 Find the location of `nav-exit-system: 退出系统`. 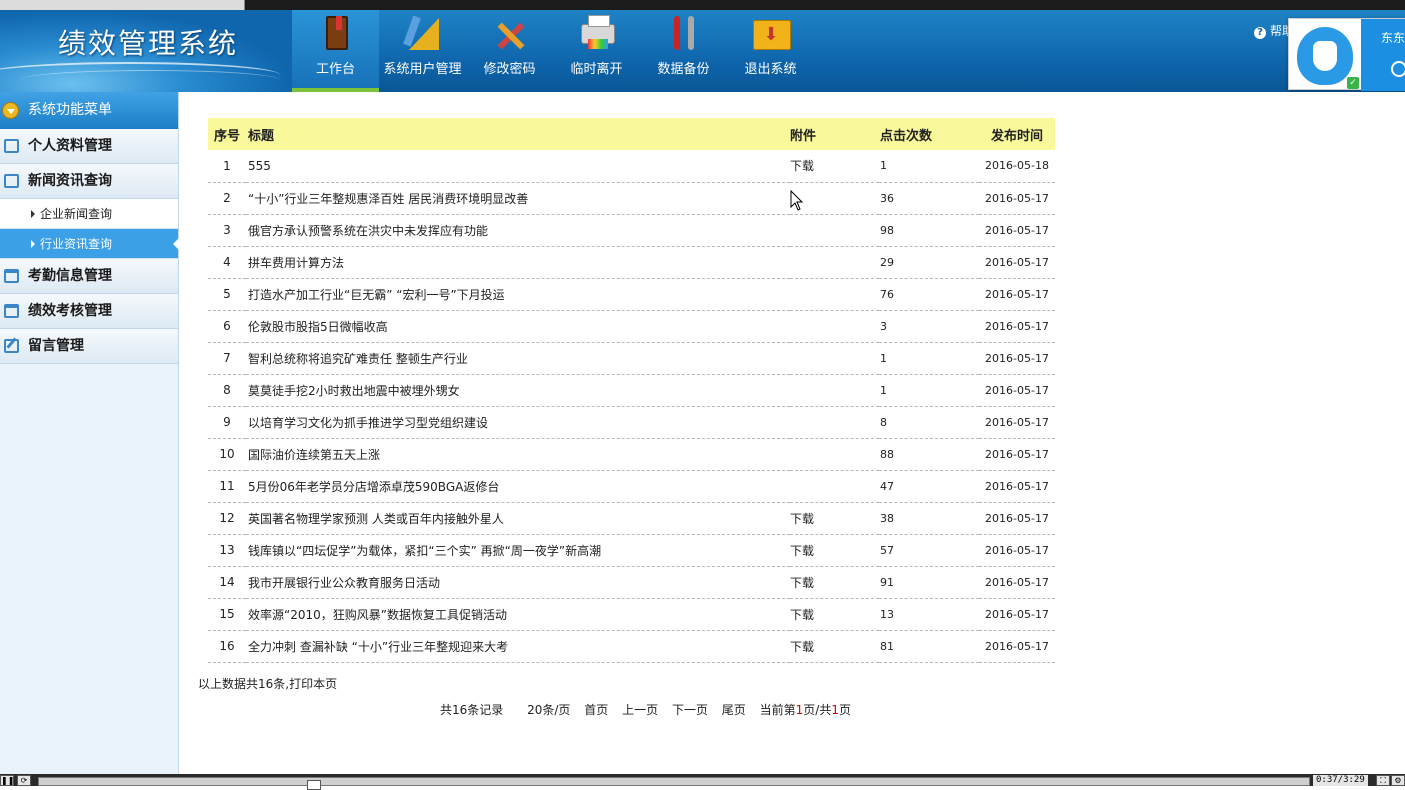

nav-exit-system: 退出系统 is located at coordinates (770, 51).